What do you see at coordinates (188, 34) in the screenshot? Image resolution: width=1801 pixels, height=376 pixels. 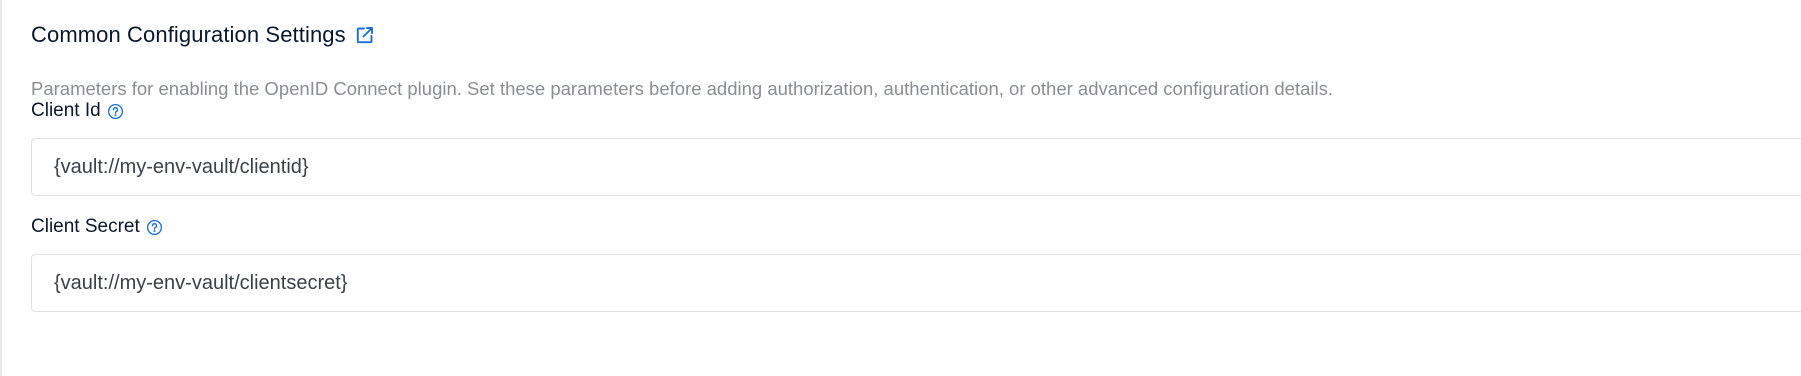 I see `section-title: Common Configuration Settings` at bounding box center [188, 34].